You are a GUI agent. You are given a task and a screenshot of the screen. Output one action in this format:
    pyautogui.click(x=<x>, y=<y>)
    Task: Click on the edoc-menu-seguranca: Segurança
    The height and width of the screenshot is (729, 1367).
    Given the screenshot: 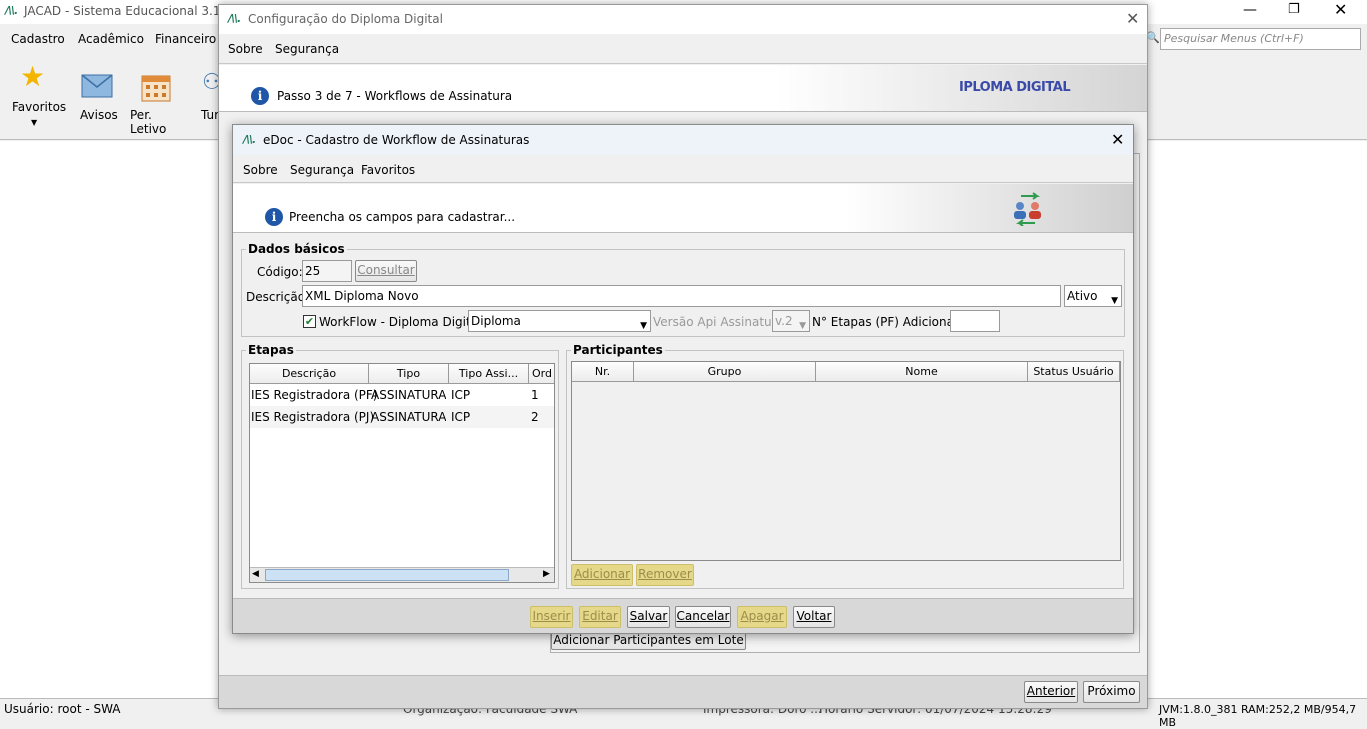 What is the action you would take?
    pyautogui.click(x=322, y=170)
    